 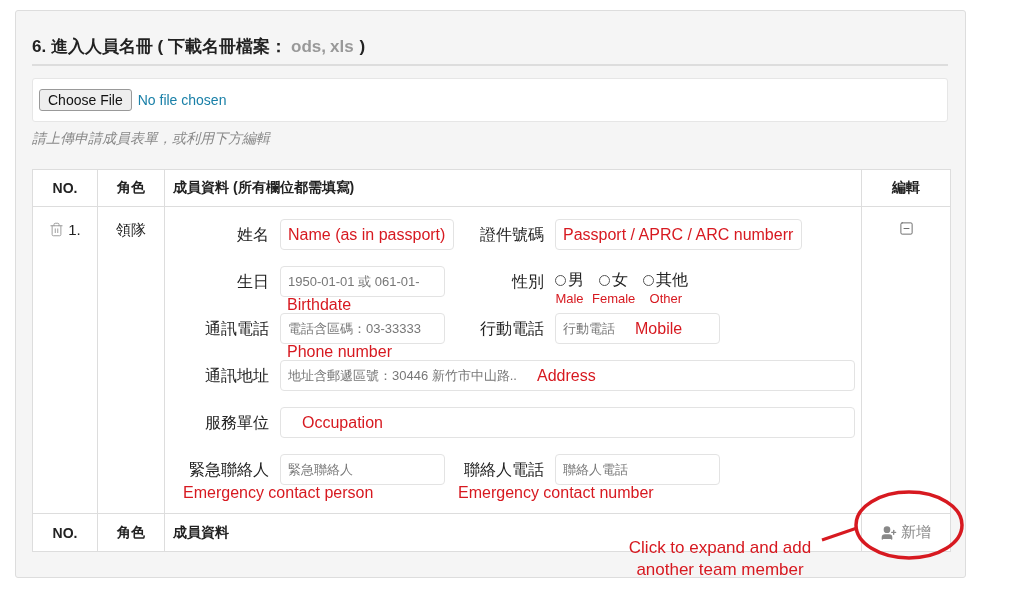 I want to click on field-label: 通訊地址, so click(x=237, y=376).